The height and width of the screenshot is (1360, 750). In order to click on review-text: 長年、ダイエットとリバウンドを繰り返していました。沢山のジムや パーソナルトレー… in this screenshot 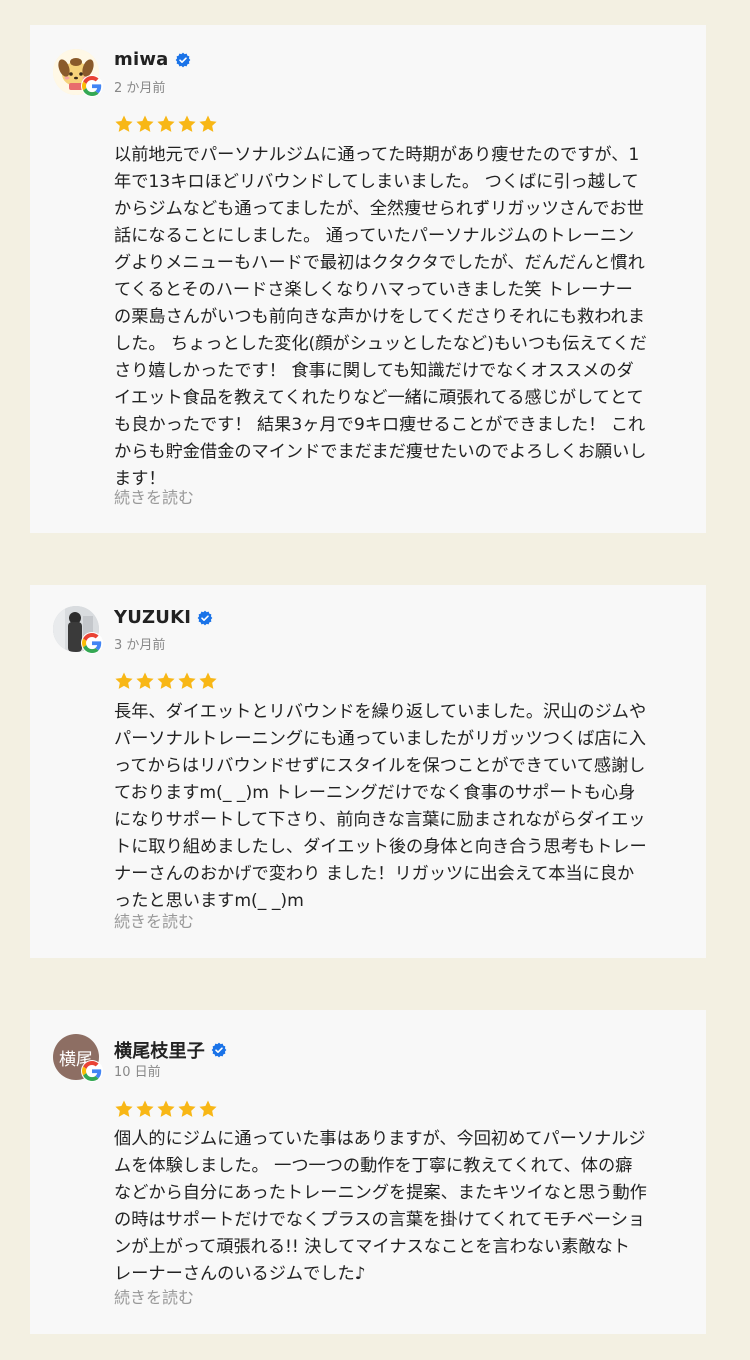, I will do `click(380, 806)`.